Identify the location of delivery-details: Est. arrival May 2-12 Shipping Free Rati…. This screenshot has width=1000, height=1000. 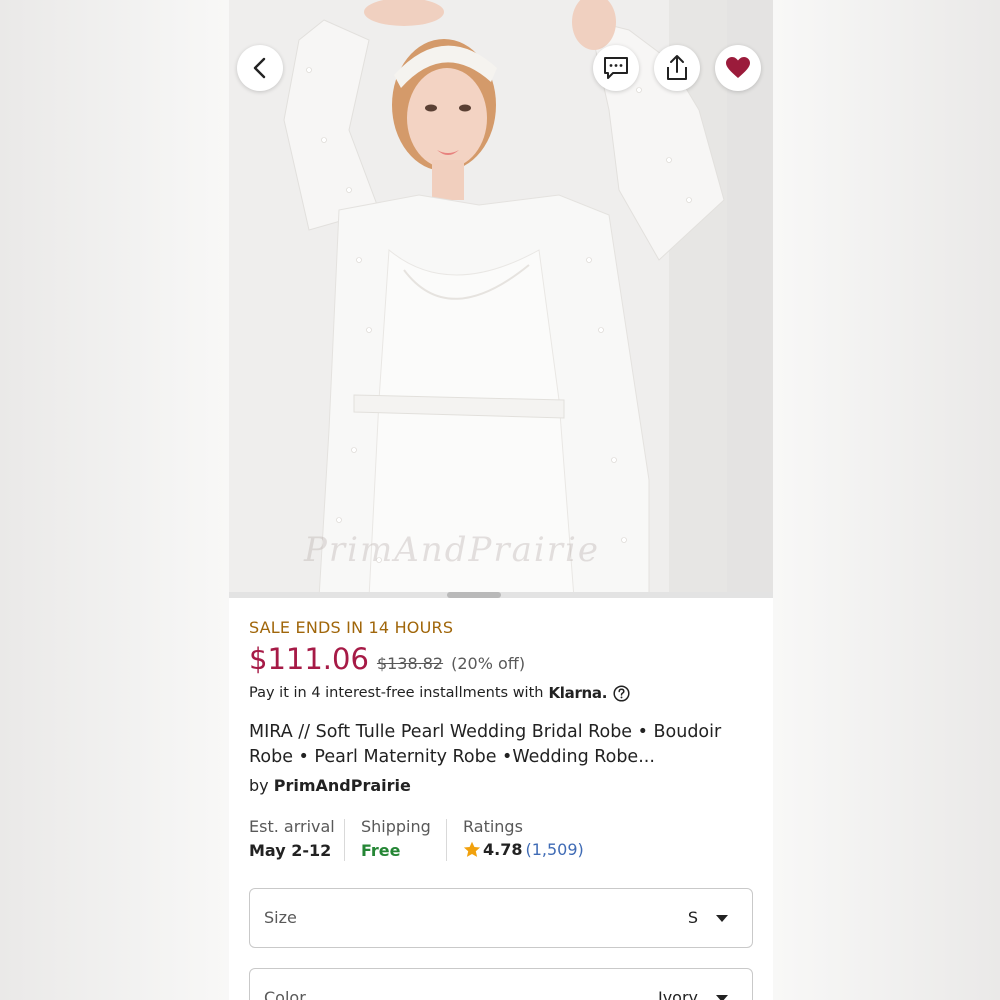
(501, 841).